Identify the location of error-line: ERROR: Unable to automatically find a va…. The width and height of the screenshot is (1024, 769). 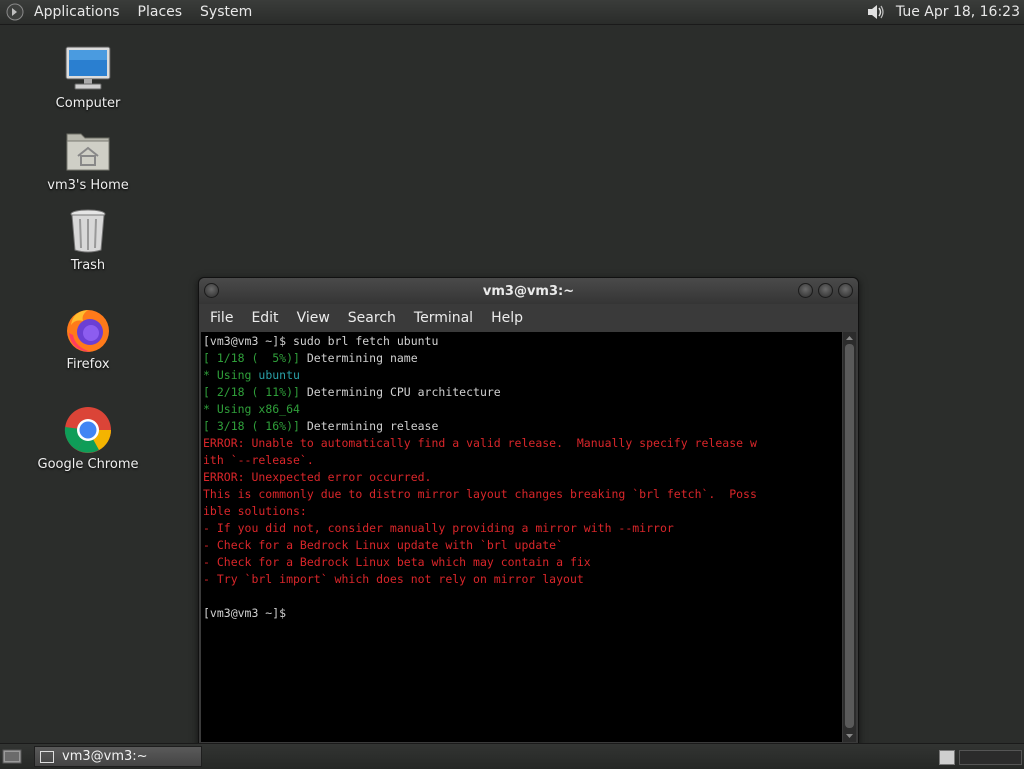
(480, 443).